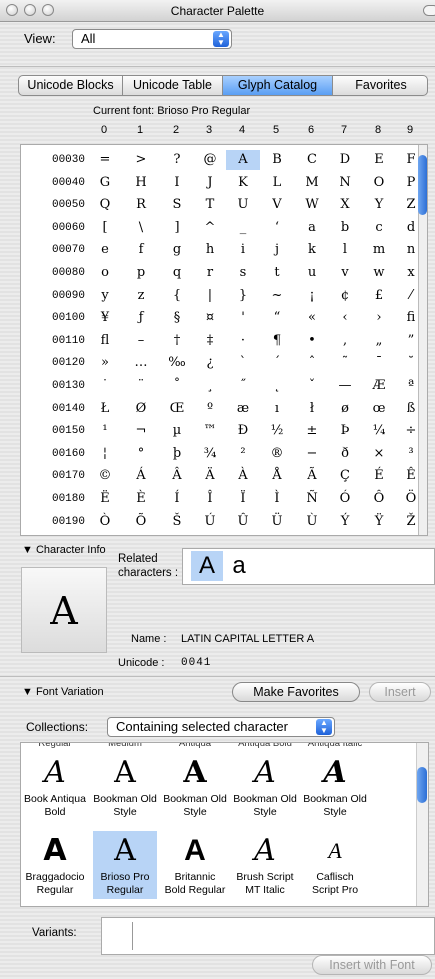  What do you see at coordinates (312, 205) in the screenshot?
I see `glyph-cell: W` at bounding box center [312, 205].